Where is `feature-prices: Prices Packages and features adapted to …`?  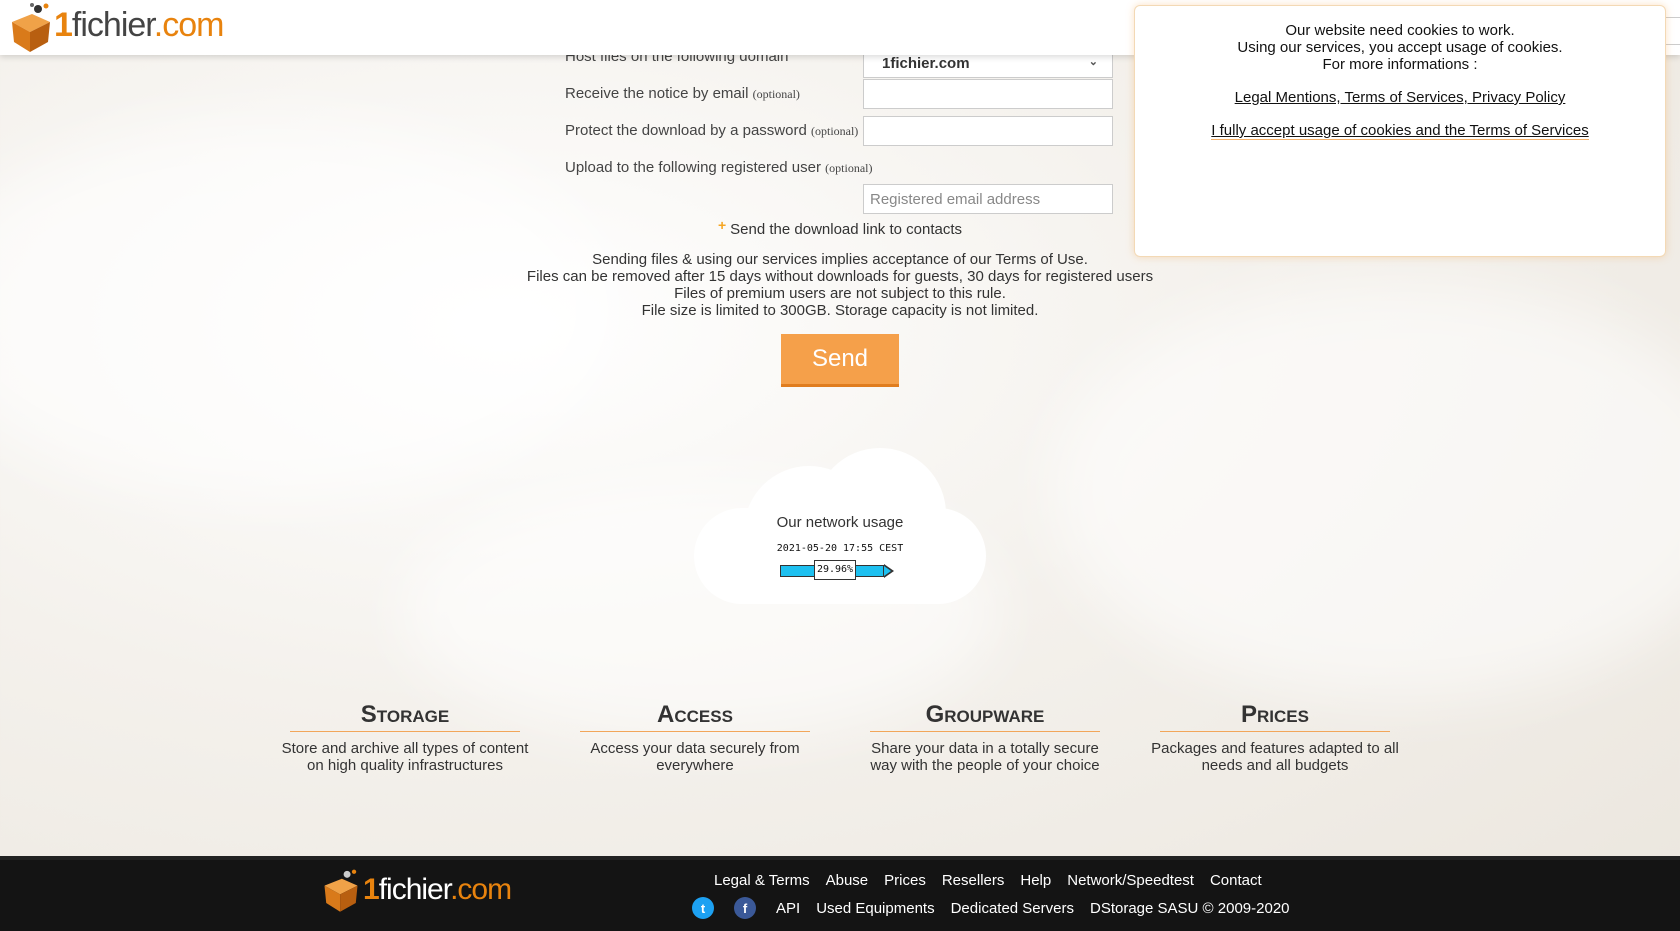
feature-prices: Prices Packages and features adapted to … is located at coordinates (1275, 737).